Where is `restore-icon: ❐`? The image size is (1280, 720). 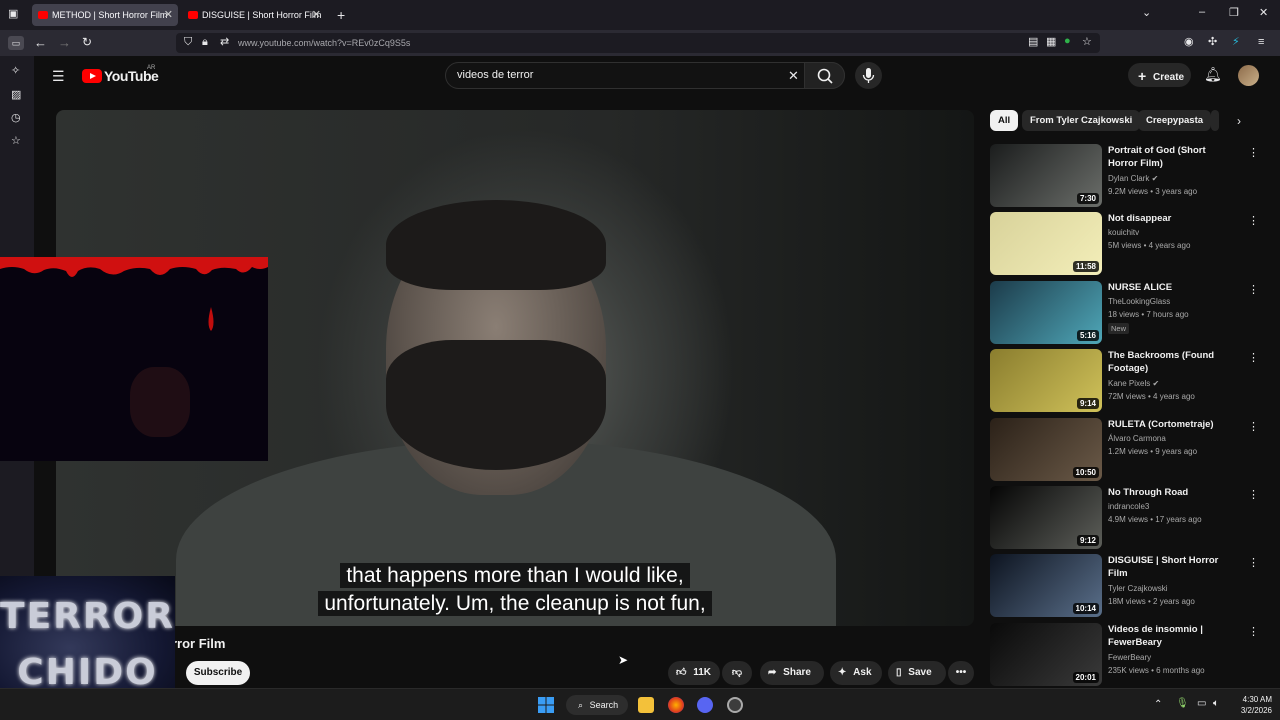 restore-icon: ❐ is located at coordinates (1234, 13).